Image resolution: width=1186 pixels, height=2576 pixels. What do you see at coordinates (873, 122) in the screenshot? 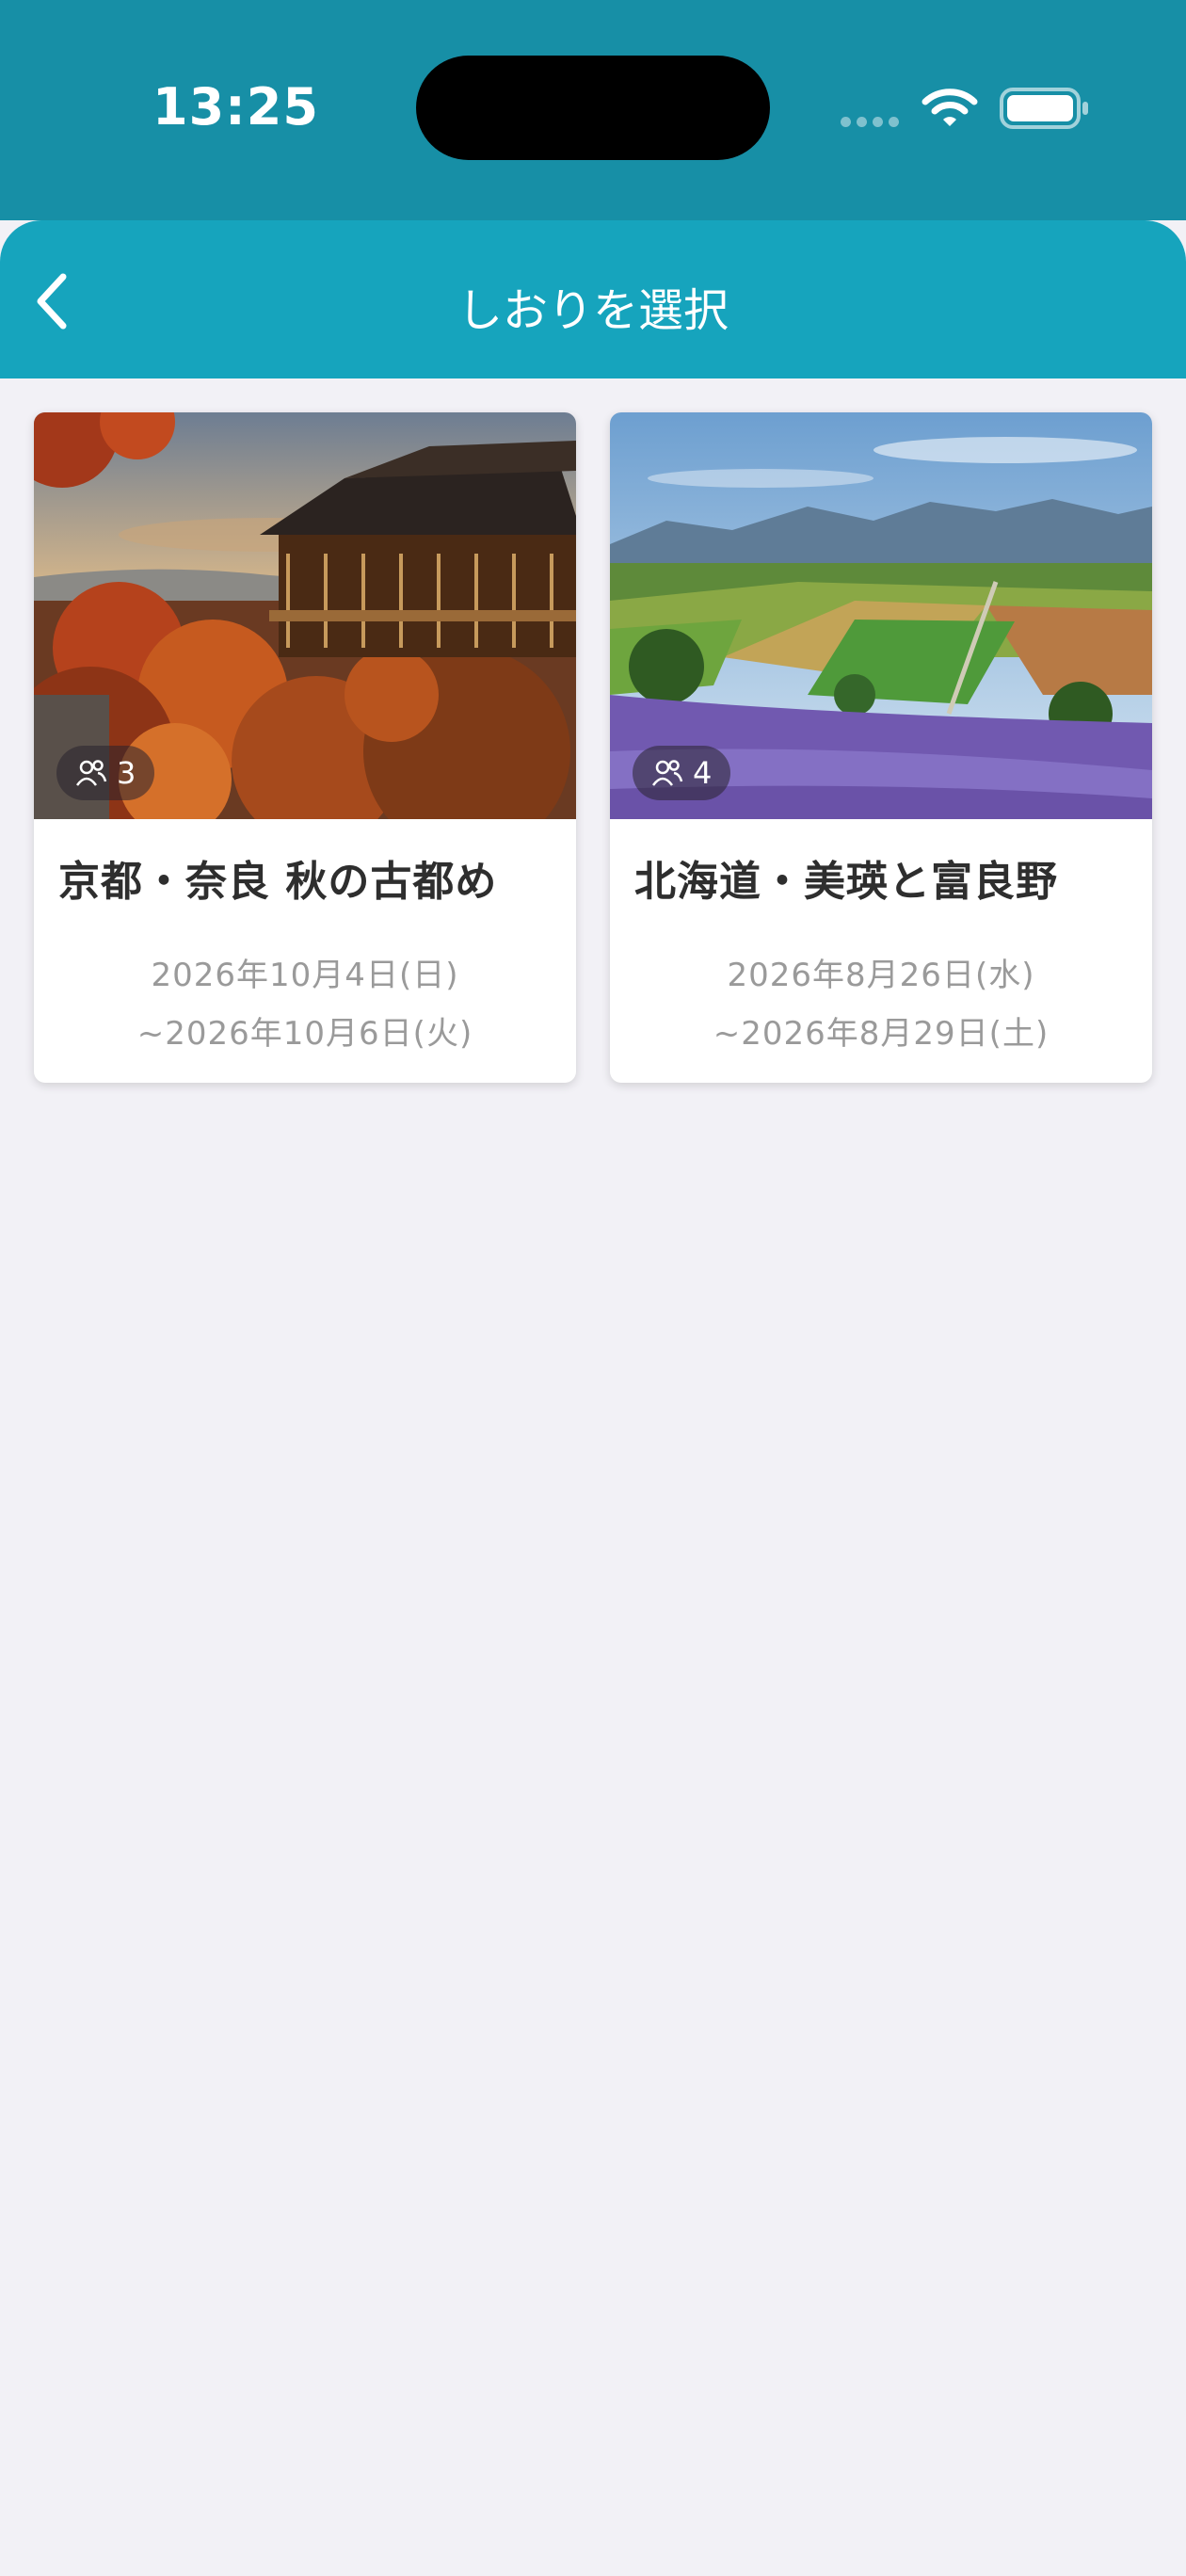
I see `signal-dots-icon` at bounding box center [873, 122].